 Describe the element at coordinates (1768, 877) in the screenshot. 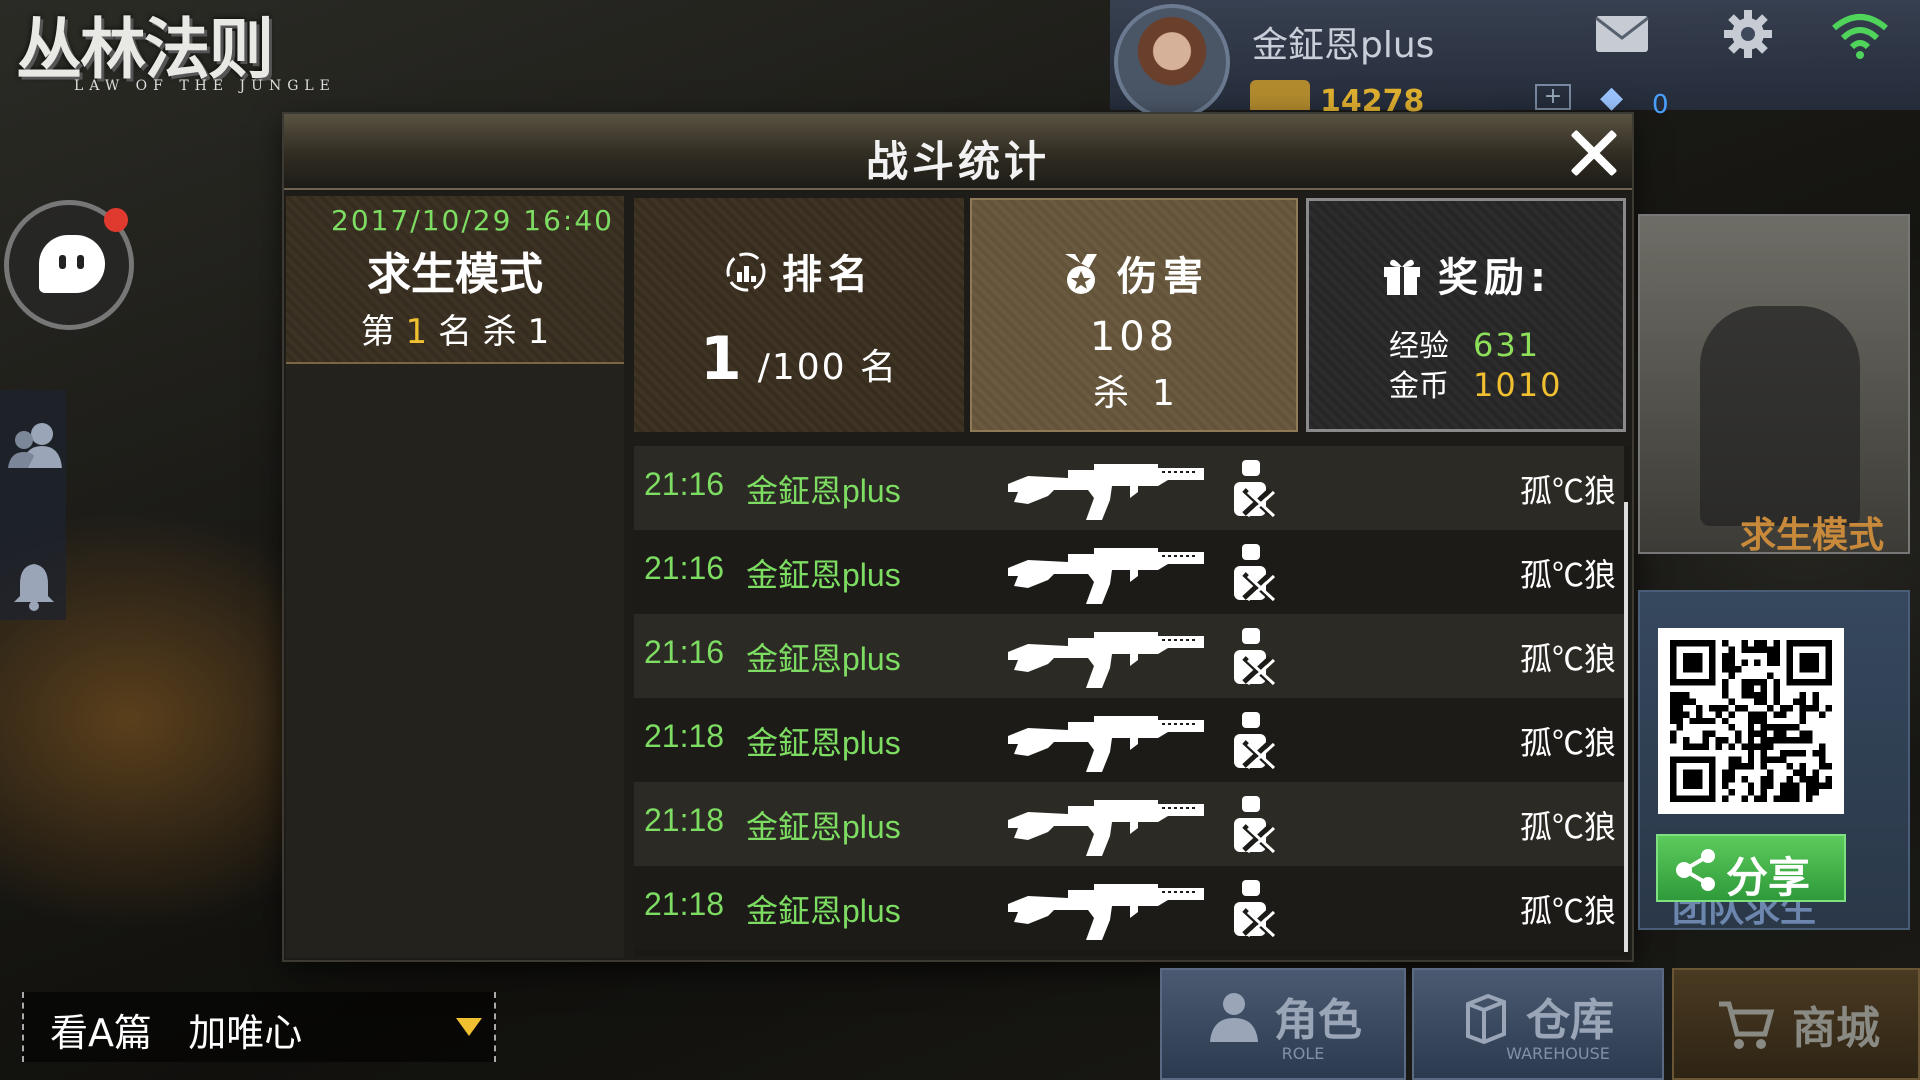

I see `share-label: 分享` at that location.